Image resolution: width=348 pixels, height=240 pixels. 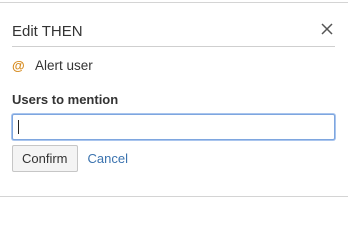 I want to click on users-to-mention-input, so click(x=173, y=127).